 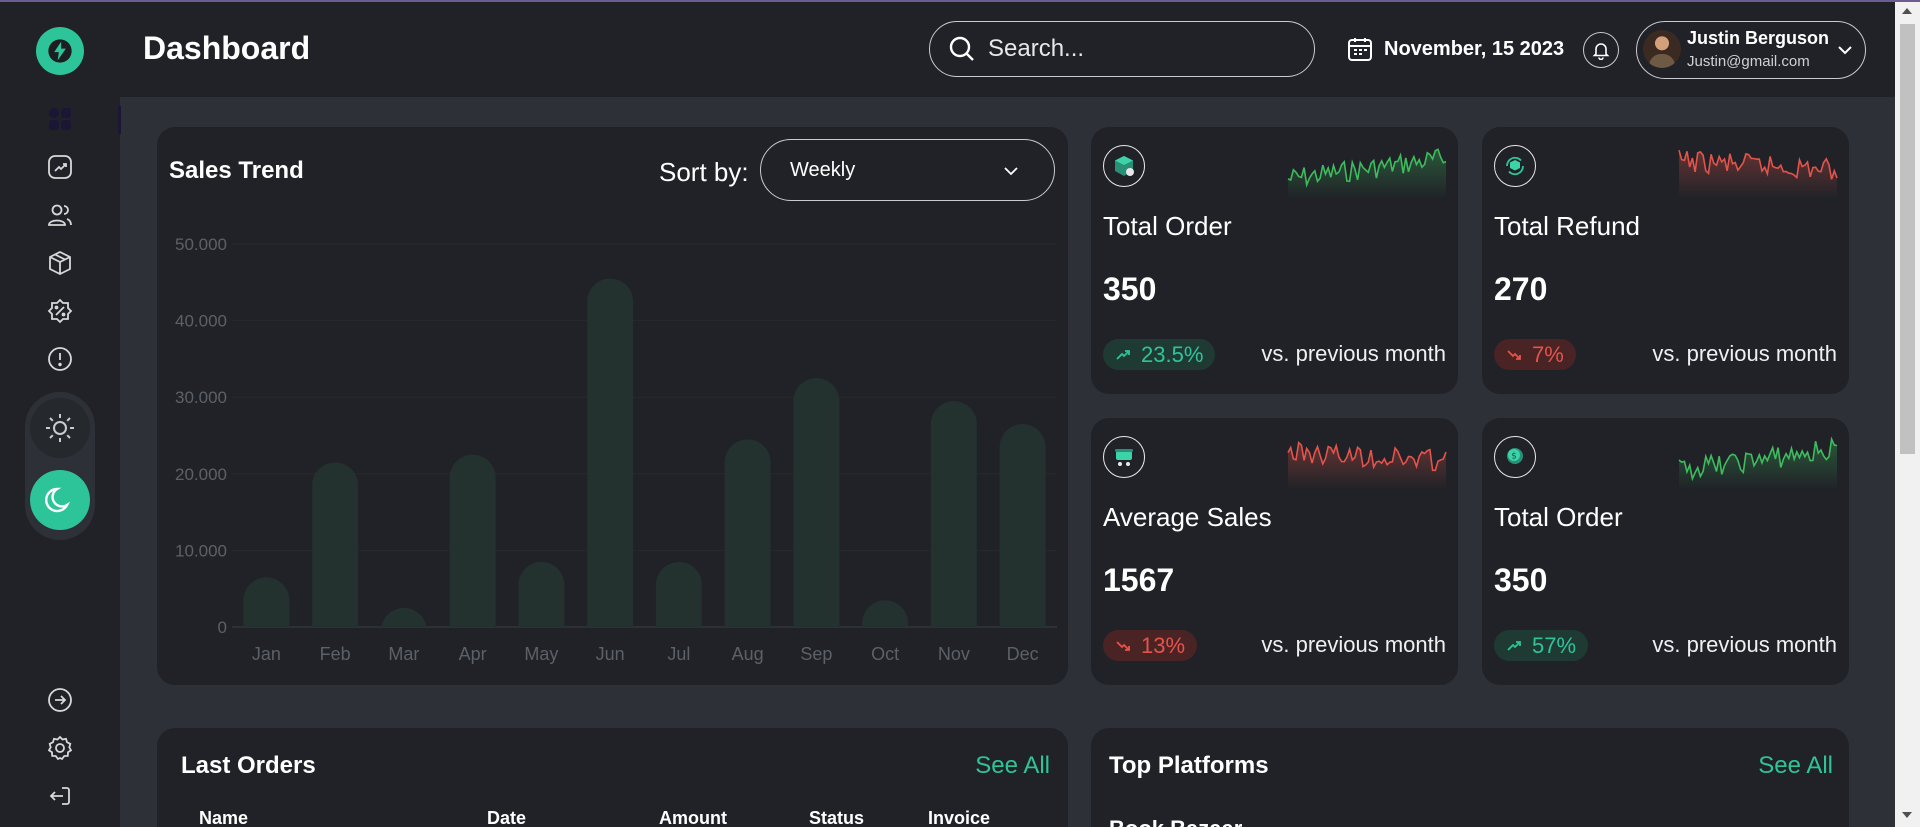 I want to click on bar-feb, so click(x=335, y=544).